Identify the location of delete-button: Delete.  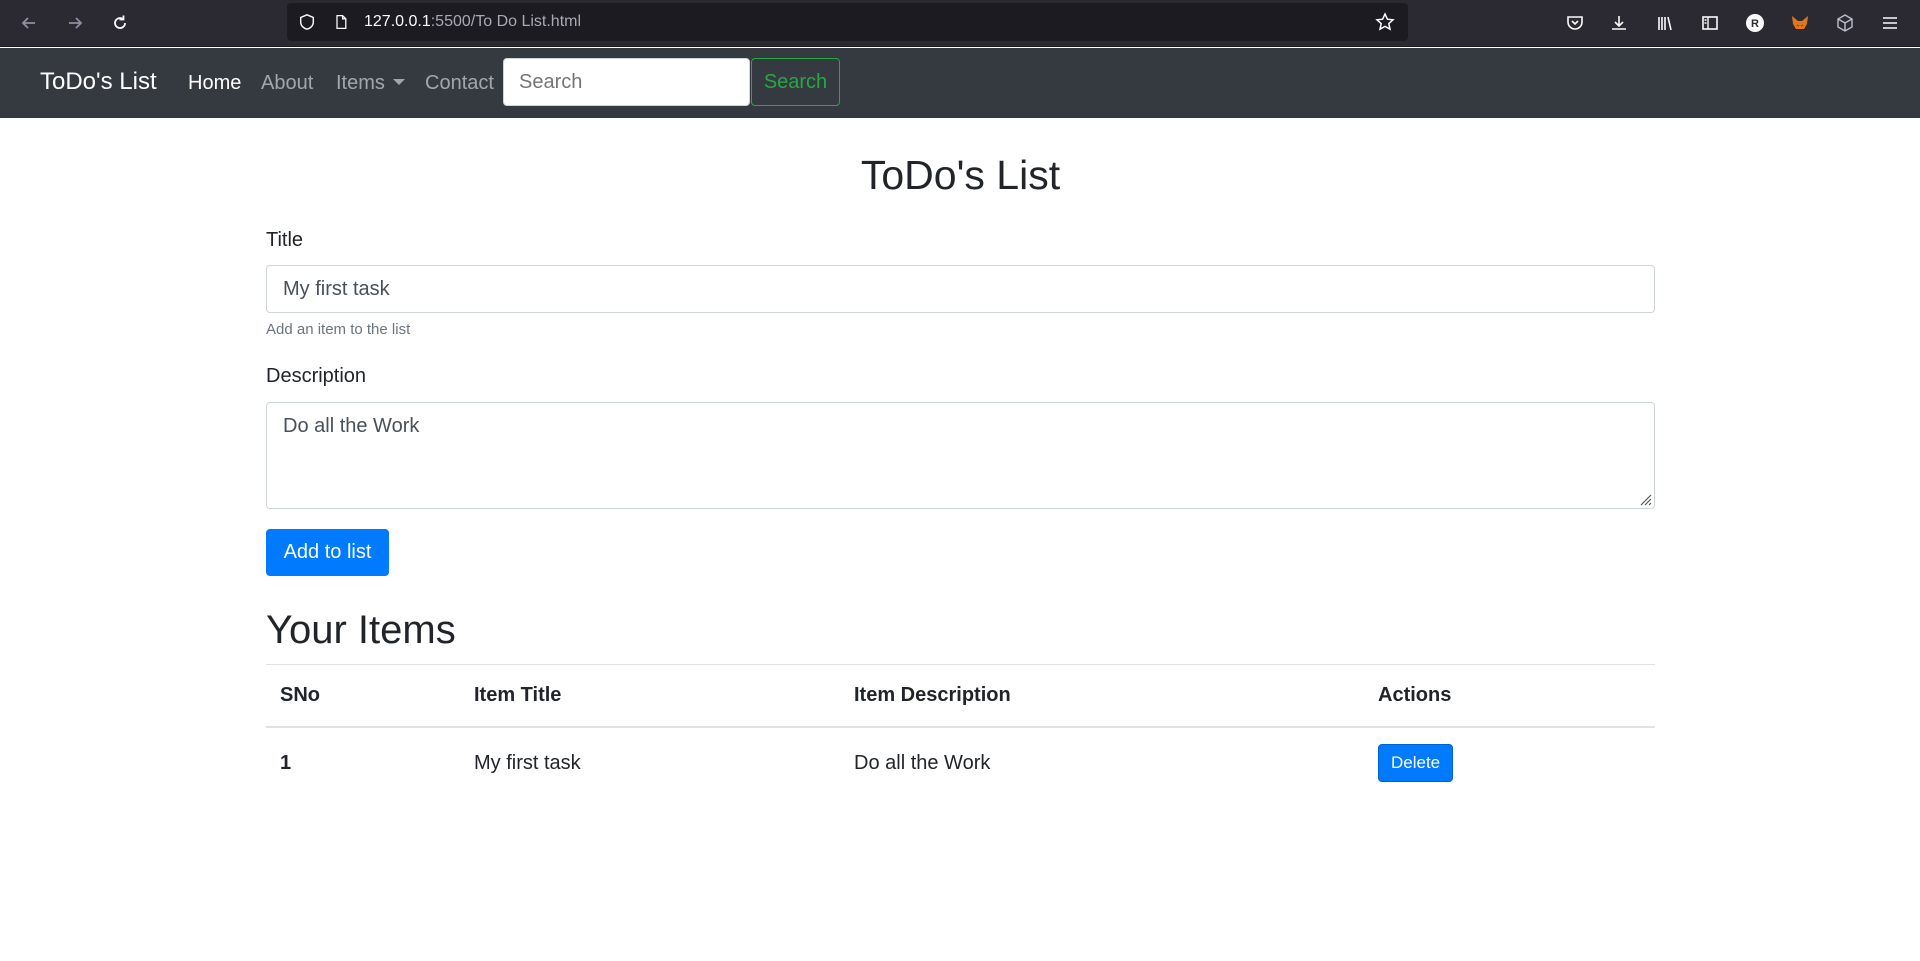
(1416, 763).